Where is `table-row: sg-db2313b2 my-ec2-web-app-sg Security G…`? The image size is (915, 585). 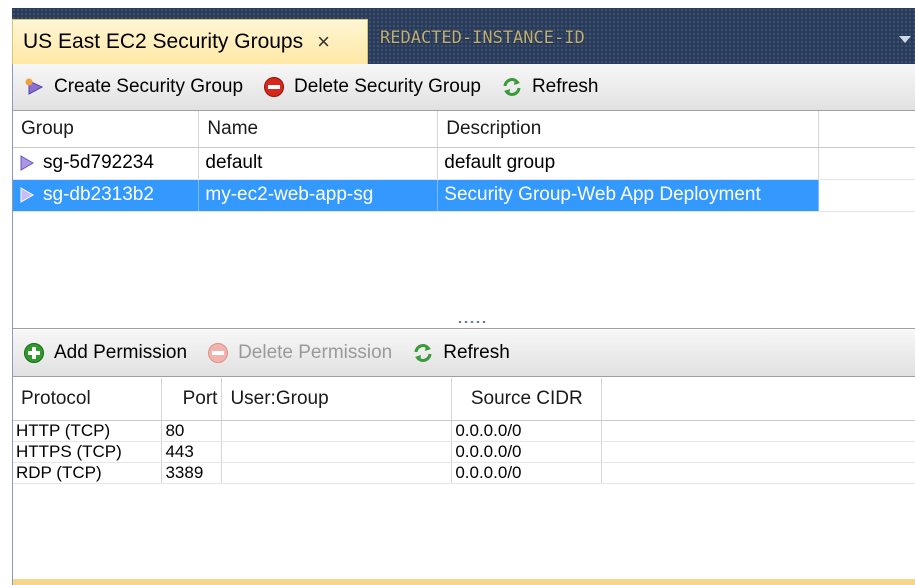
table-row: sg-db2313b2 my-ec2-web-app-sg Security G… is located at coordinates (464, 195).